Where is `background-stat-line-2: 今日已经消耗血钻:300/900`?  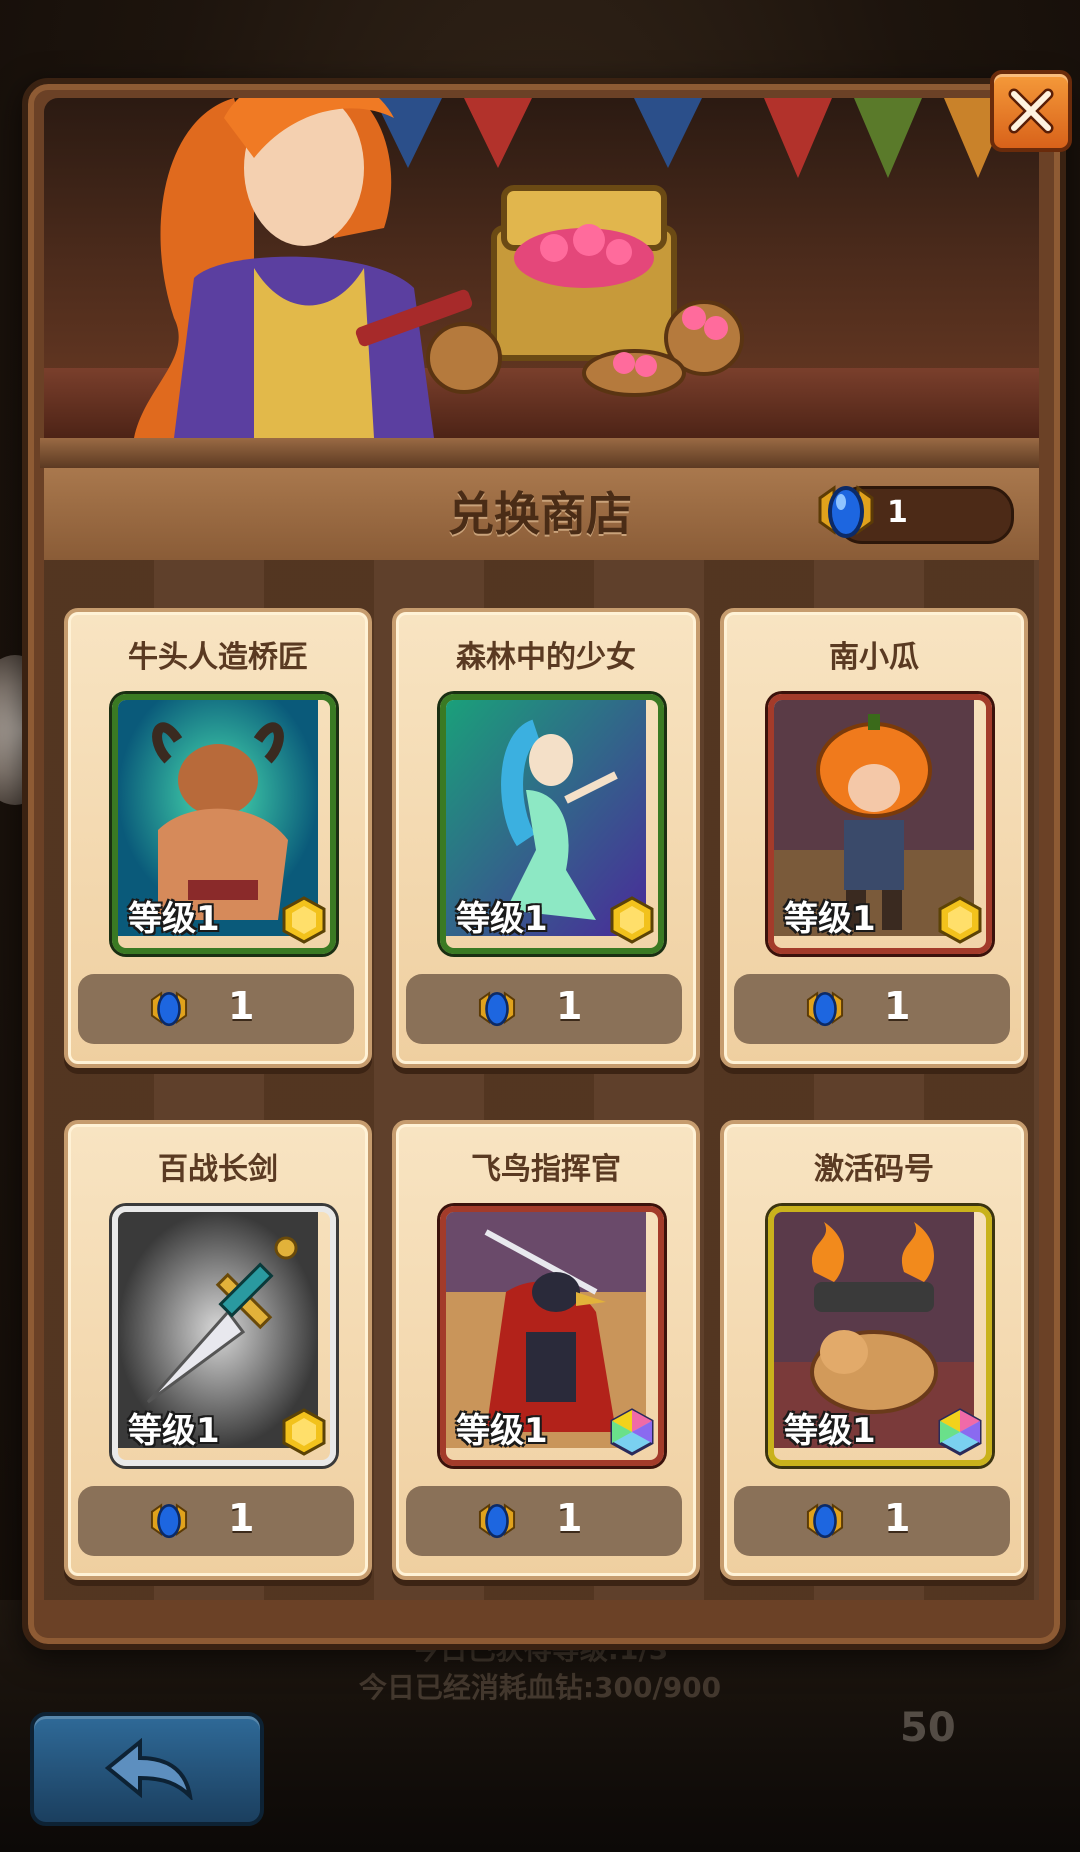
background-stat-line-2: 今日已经消耗血钻:300/900 is located at coordinates (540, 1687).